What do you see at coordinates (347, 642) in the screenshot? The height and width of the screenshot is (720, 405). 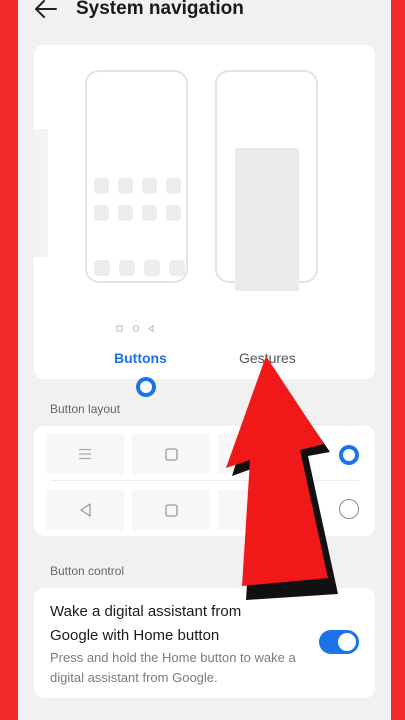 I see `toggle-knob` at bounding box center [347, 642].